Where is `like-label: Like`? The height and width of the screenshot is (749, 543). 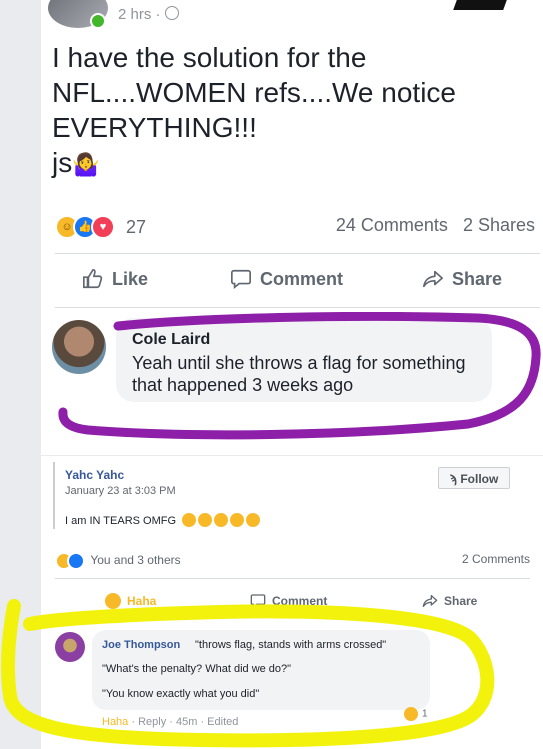 like-label: Like is located at coordinates (130, 278).